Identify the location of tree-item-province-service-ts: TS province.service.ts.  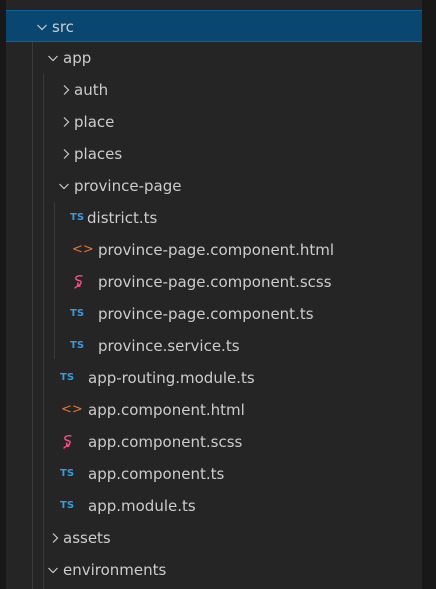
(214, 346).